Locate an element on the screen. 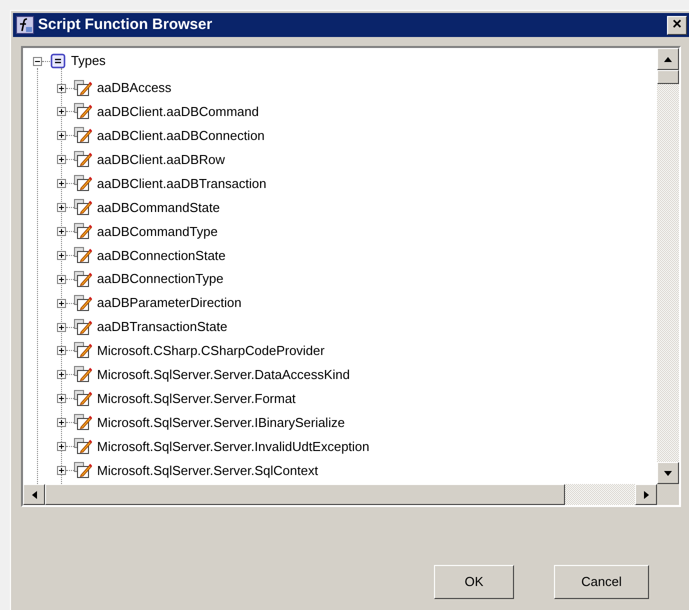 This screenshot has height=610, width=689. scroll-up-button is located at coordinates (668, 59).